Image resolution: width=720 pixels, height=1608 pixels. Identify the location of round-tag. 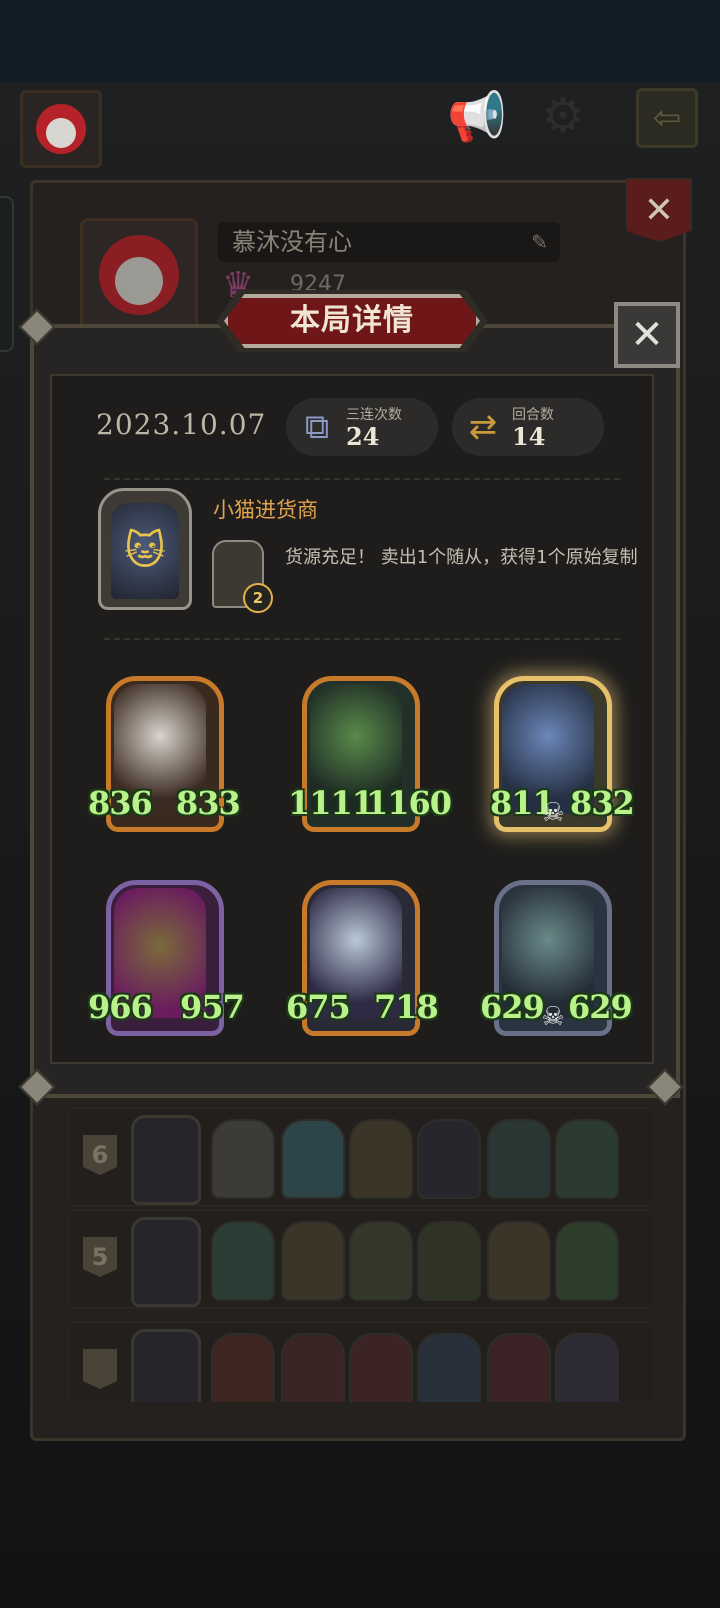
(100, 1369).